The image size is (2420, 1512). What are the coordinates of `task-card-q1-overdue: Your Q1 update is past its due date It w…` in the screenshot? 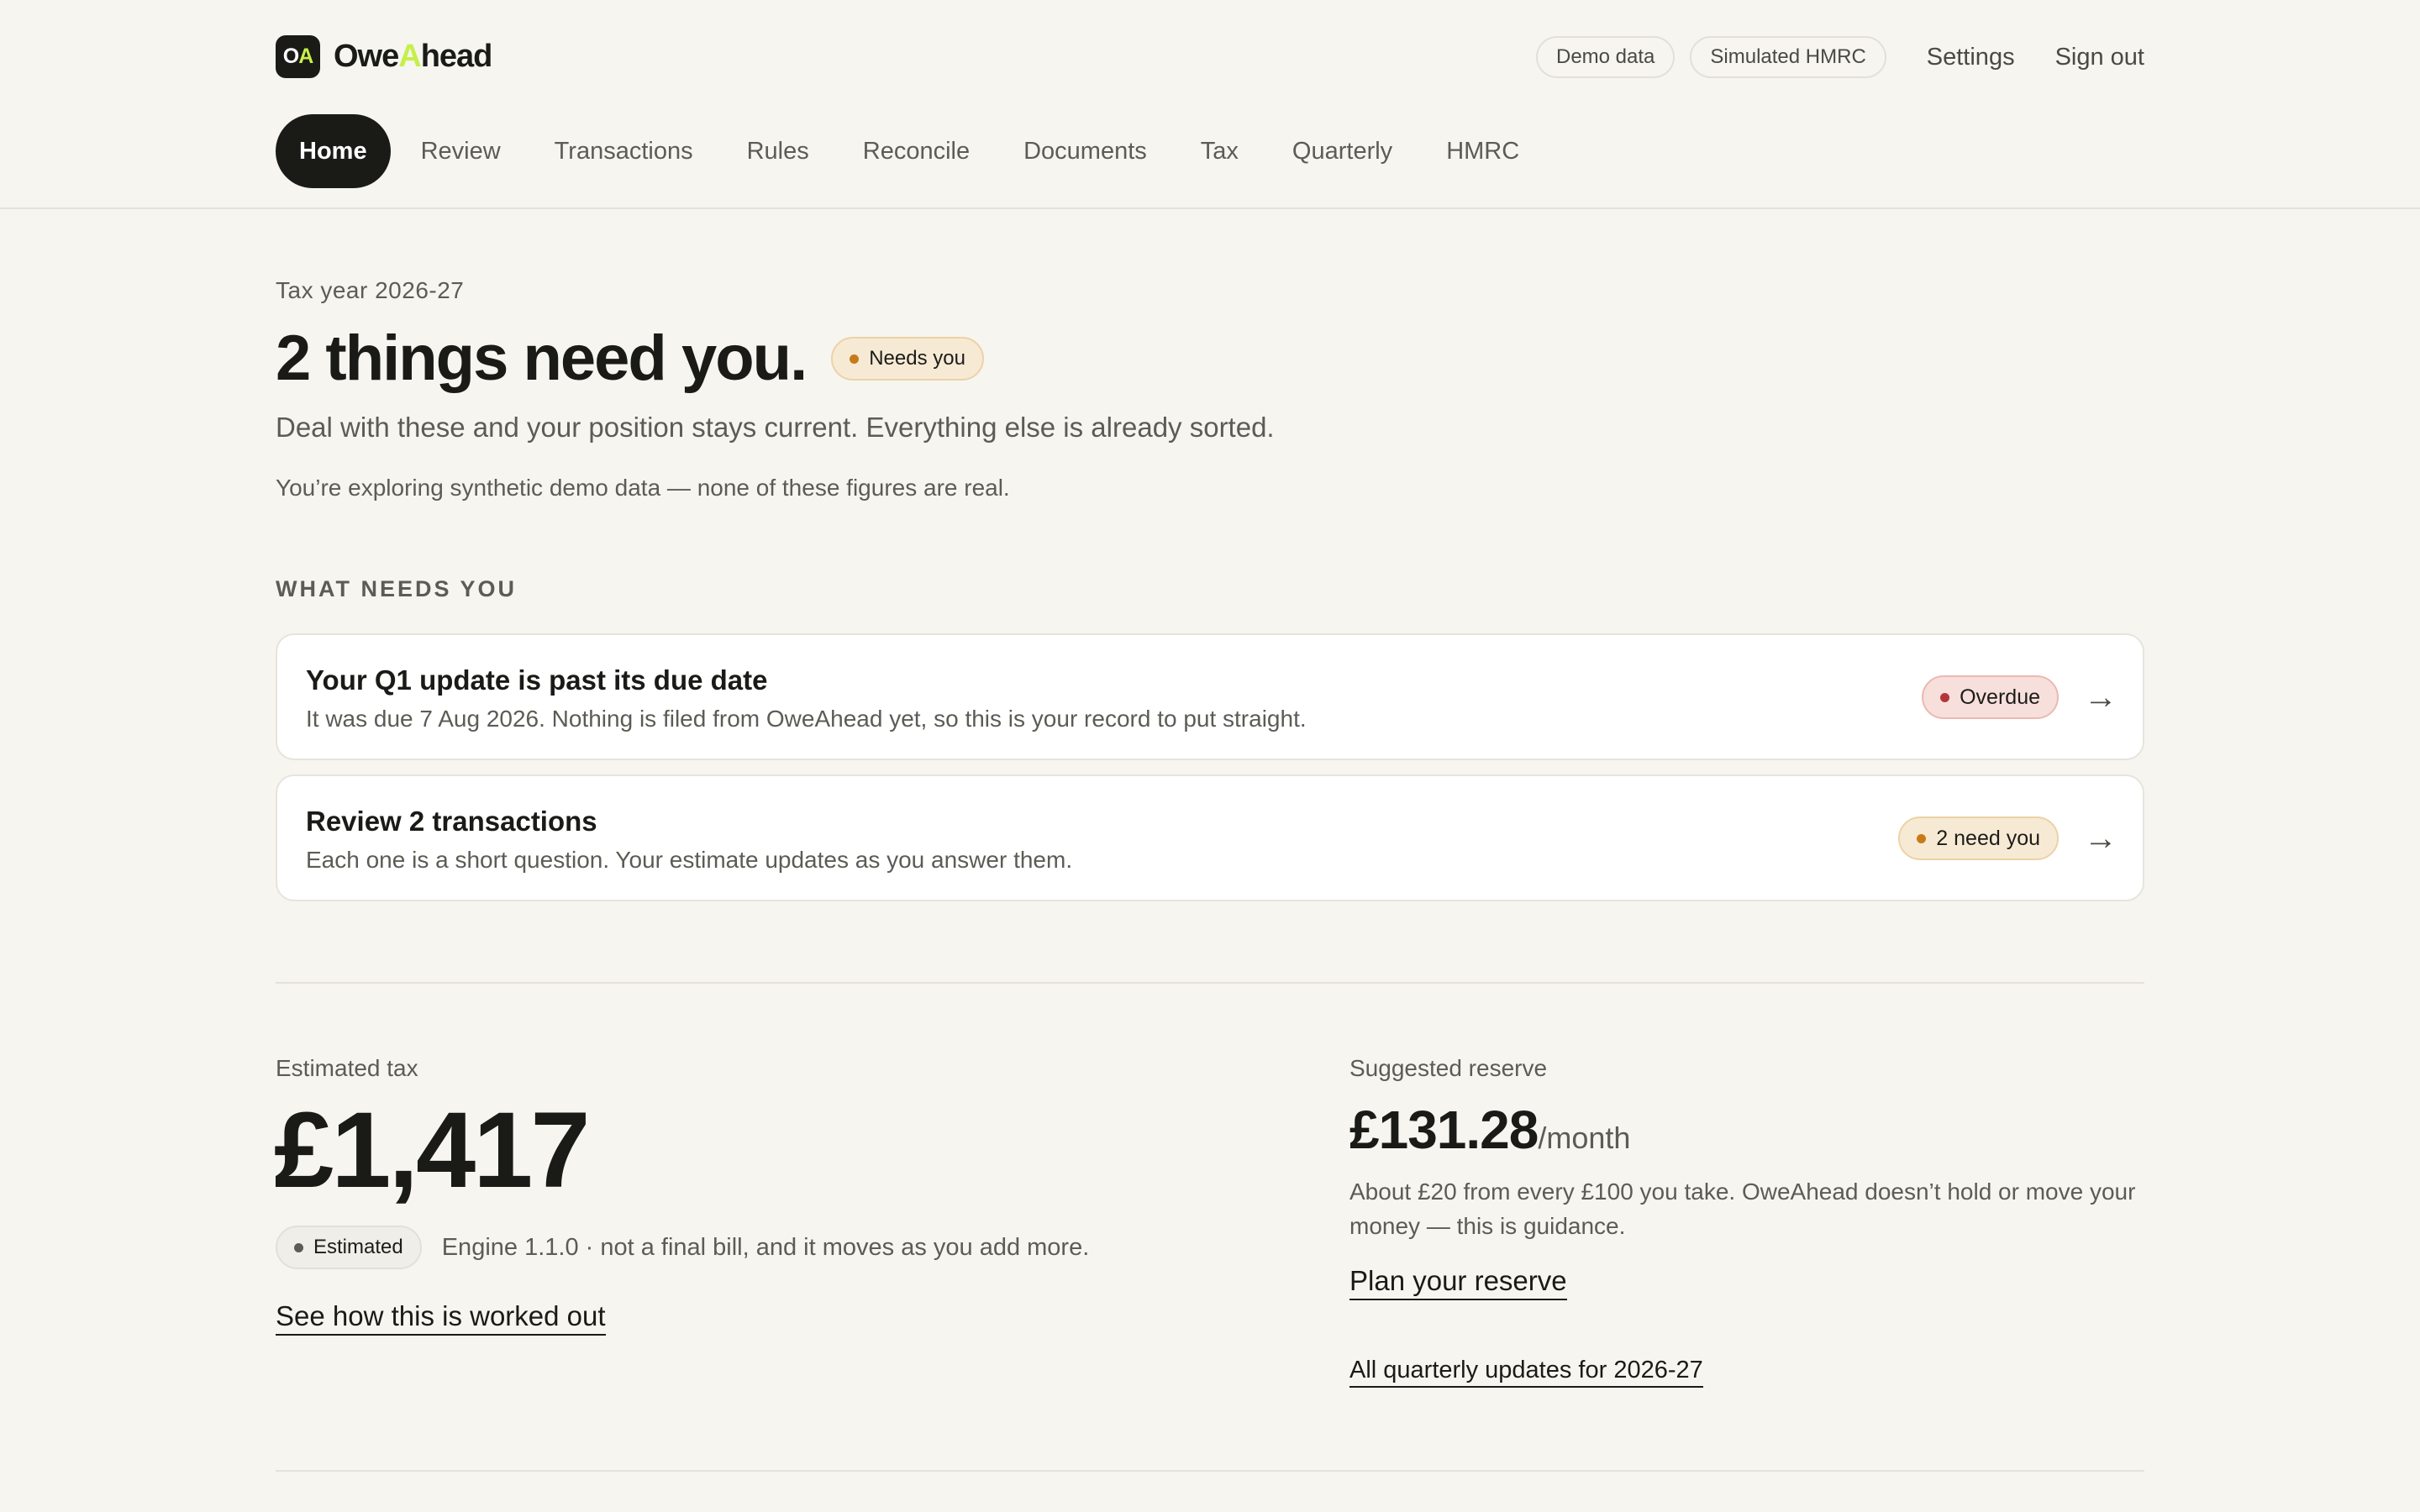 It's located at (1210, 696).